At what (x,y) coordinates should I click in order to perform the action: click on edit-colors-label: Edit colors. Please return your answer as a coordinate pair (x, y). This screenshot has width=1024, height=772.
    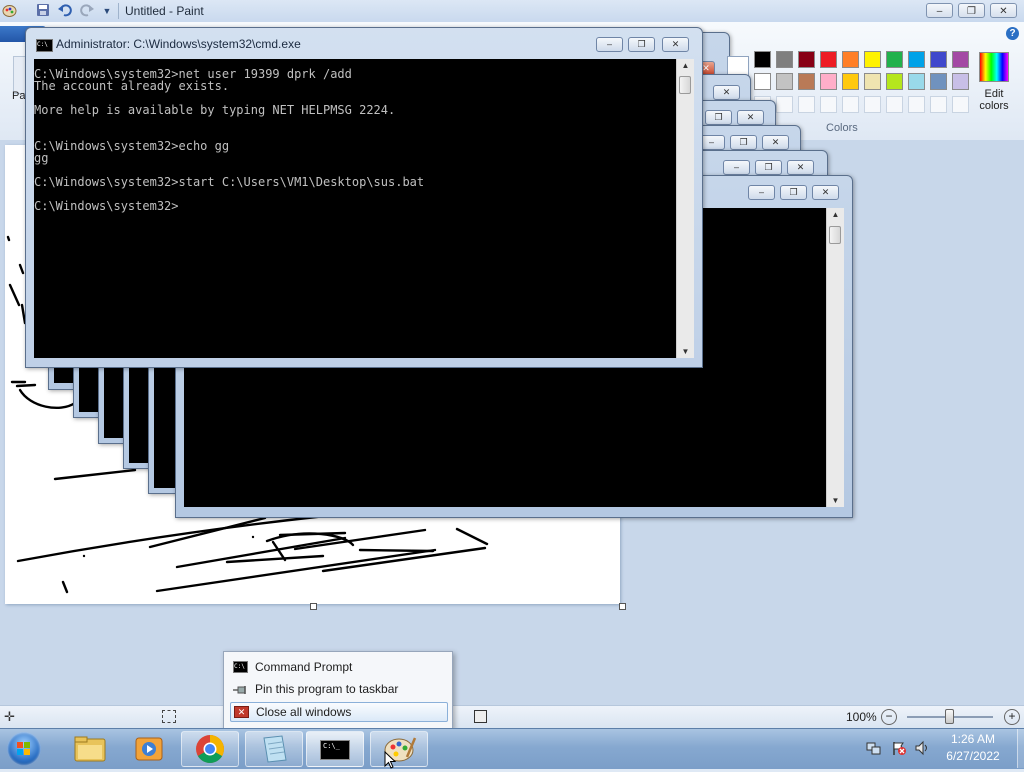
    Looking at the image, I should click on (994, 100).